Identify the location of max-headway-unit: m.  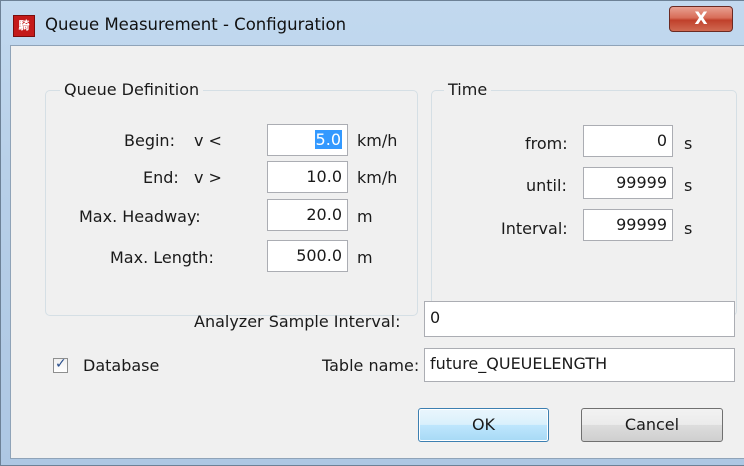
(365, 216).